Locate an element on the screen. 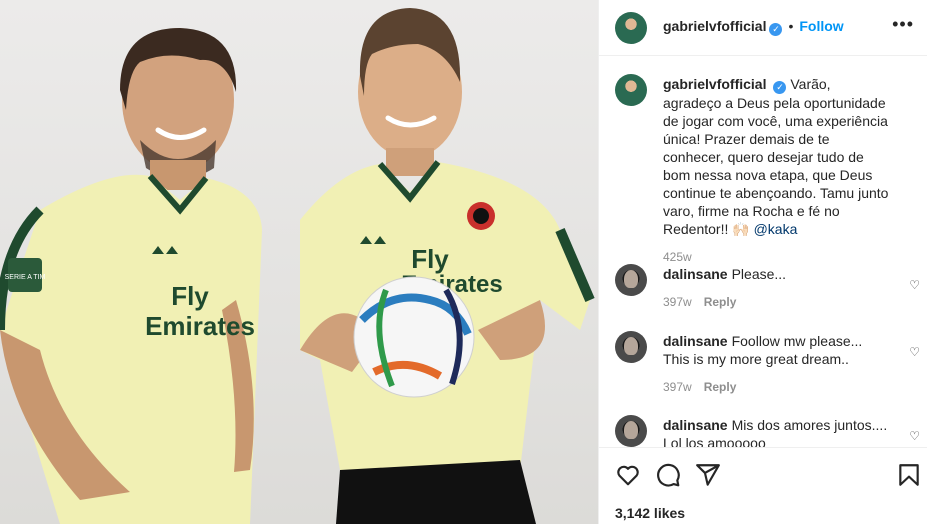 The height and width of the screenshot is (524, 927). post-actions: 3,142 likes is located at coordinates (763, 485).